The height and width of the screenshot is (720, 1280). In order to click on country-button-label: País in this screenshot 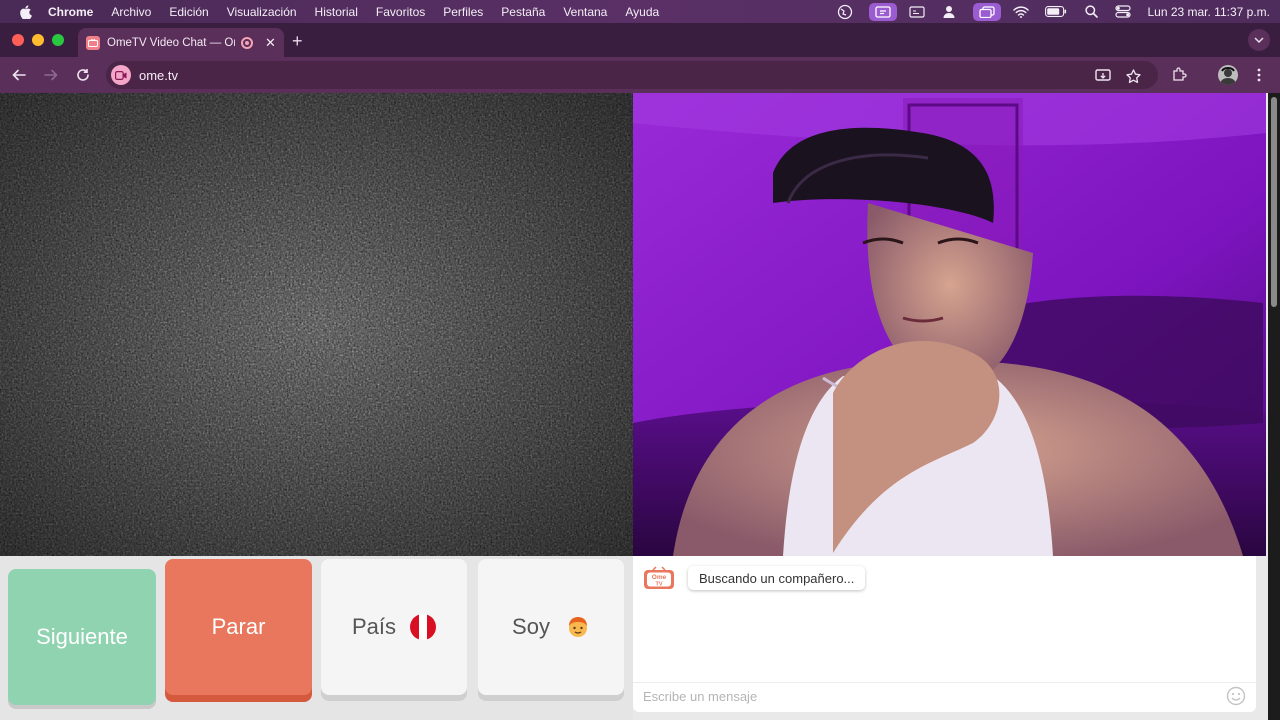, I will do `click(374, 626)`.